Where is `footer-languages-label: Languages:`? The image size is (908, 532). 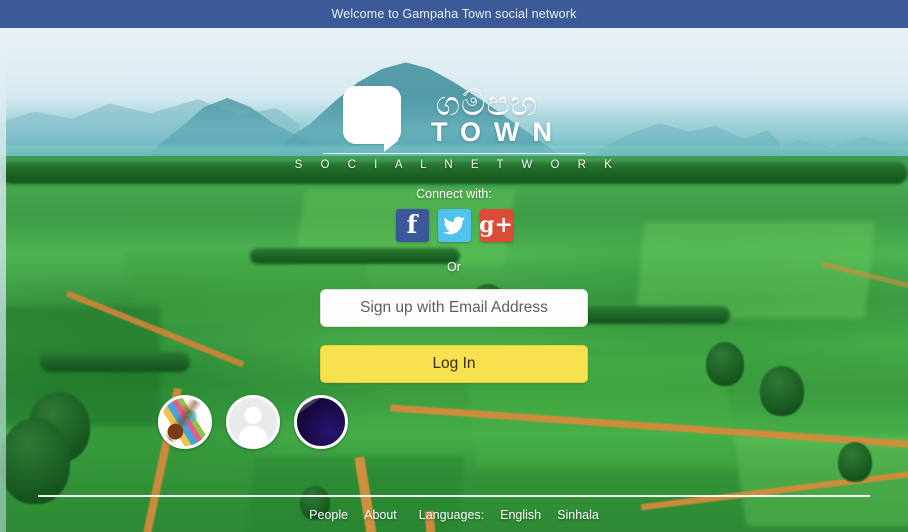
footer-languages-label: Languages: is located at coordinates (451, 515).